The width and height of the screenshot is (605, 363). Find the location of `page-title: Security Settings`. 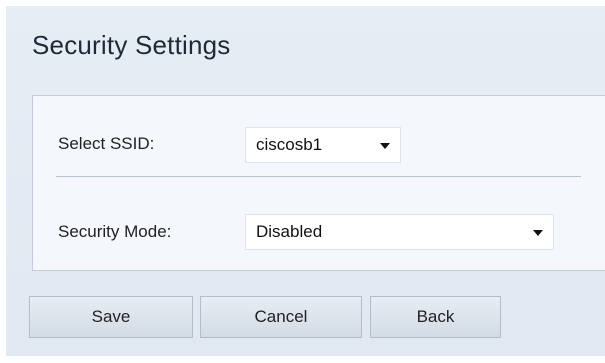

page-title: Security Settings is located at coordinates (131, 45).